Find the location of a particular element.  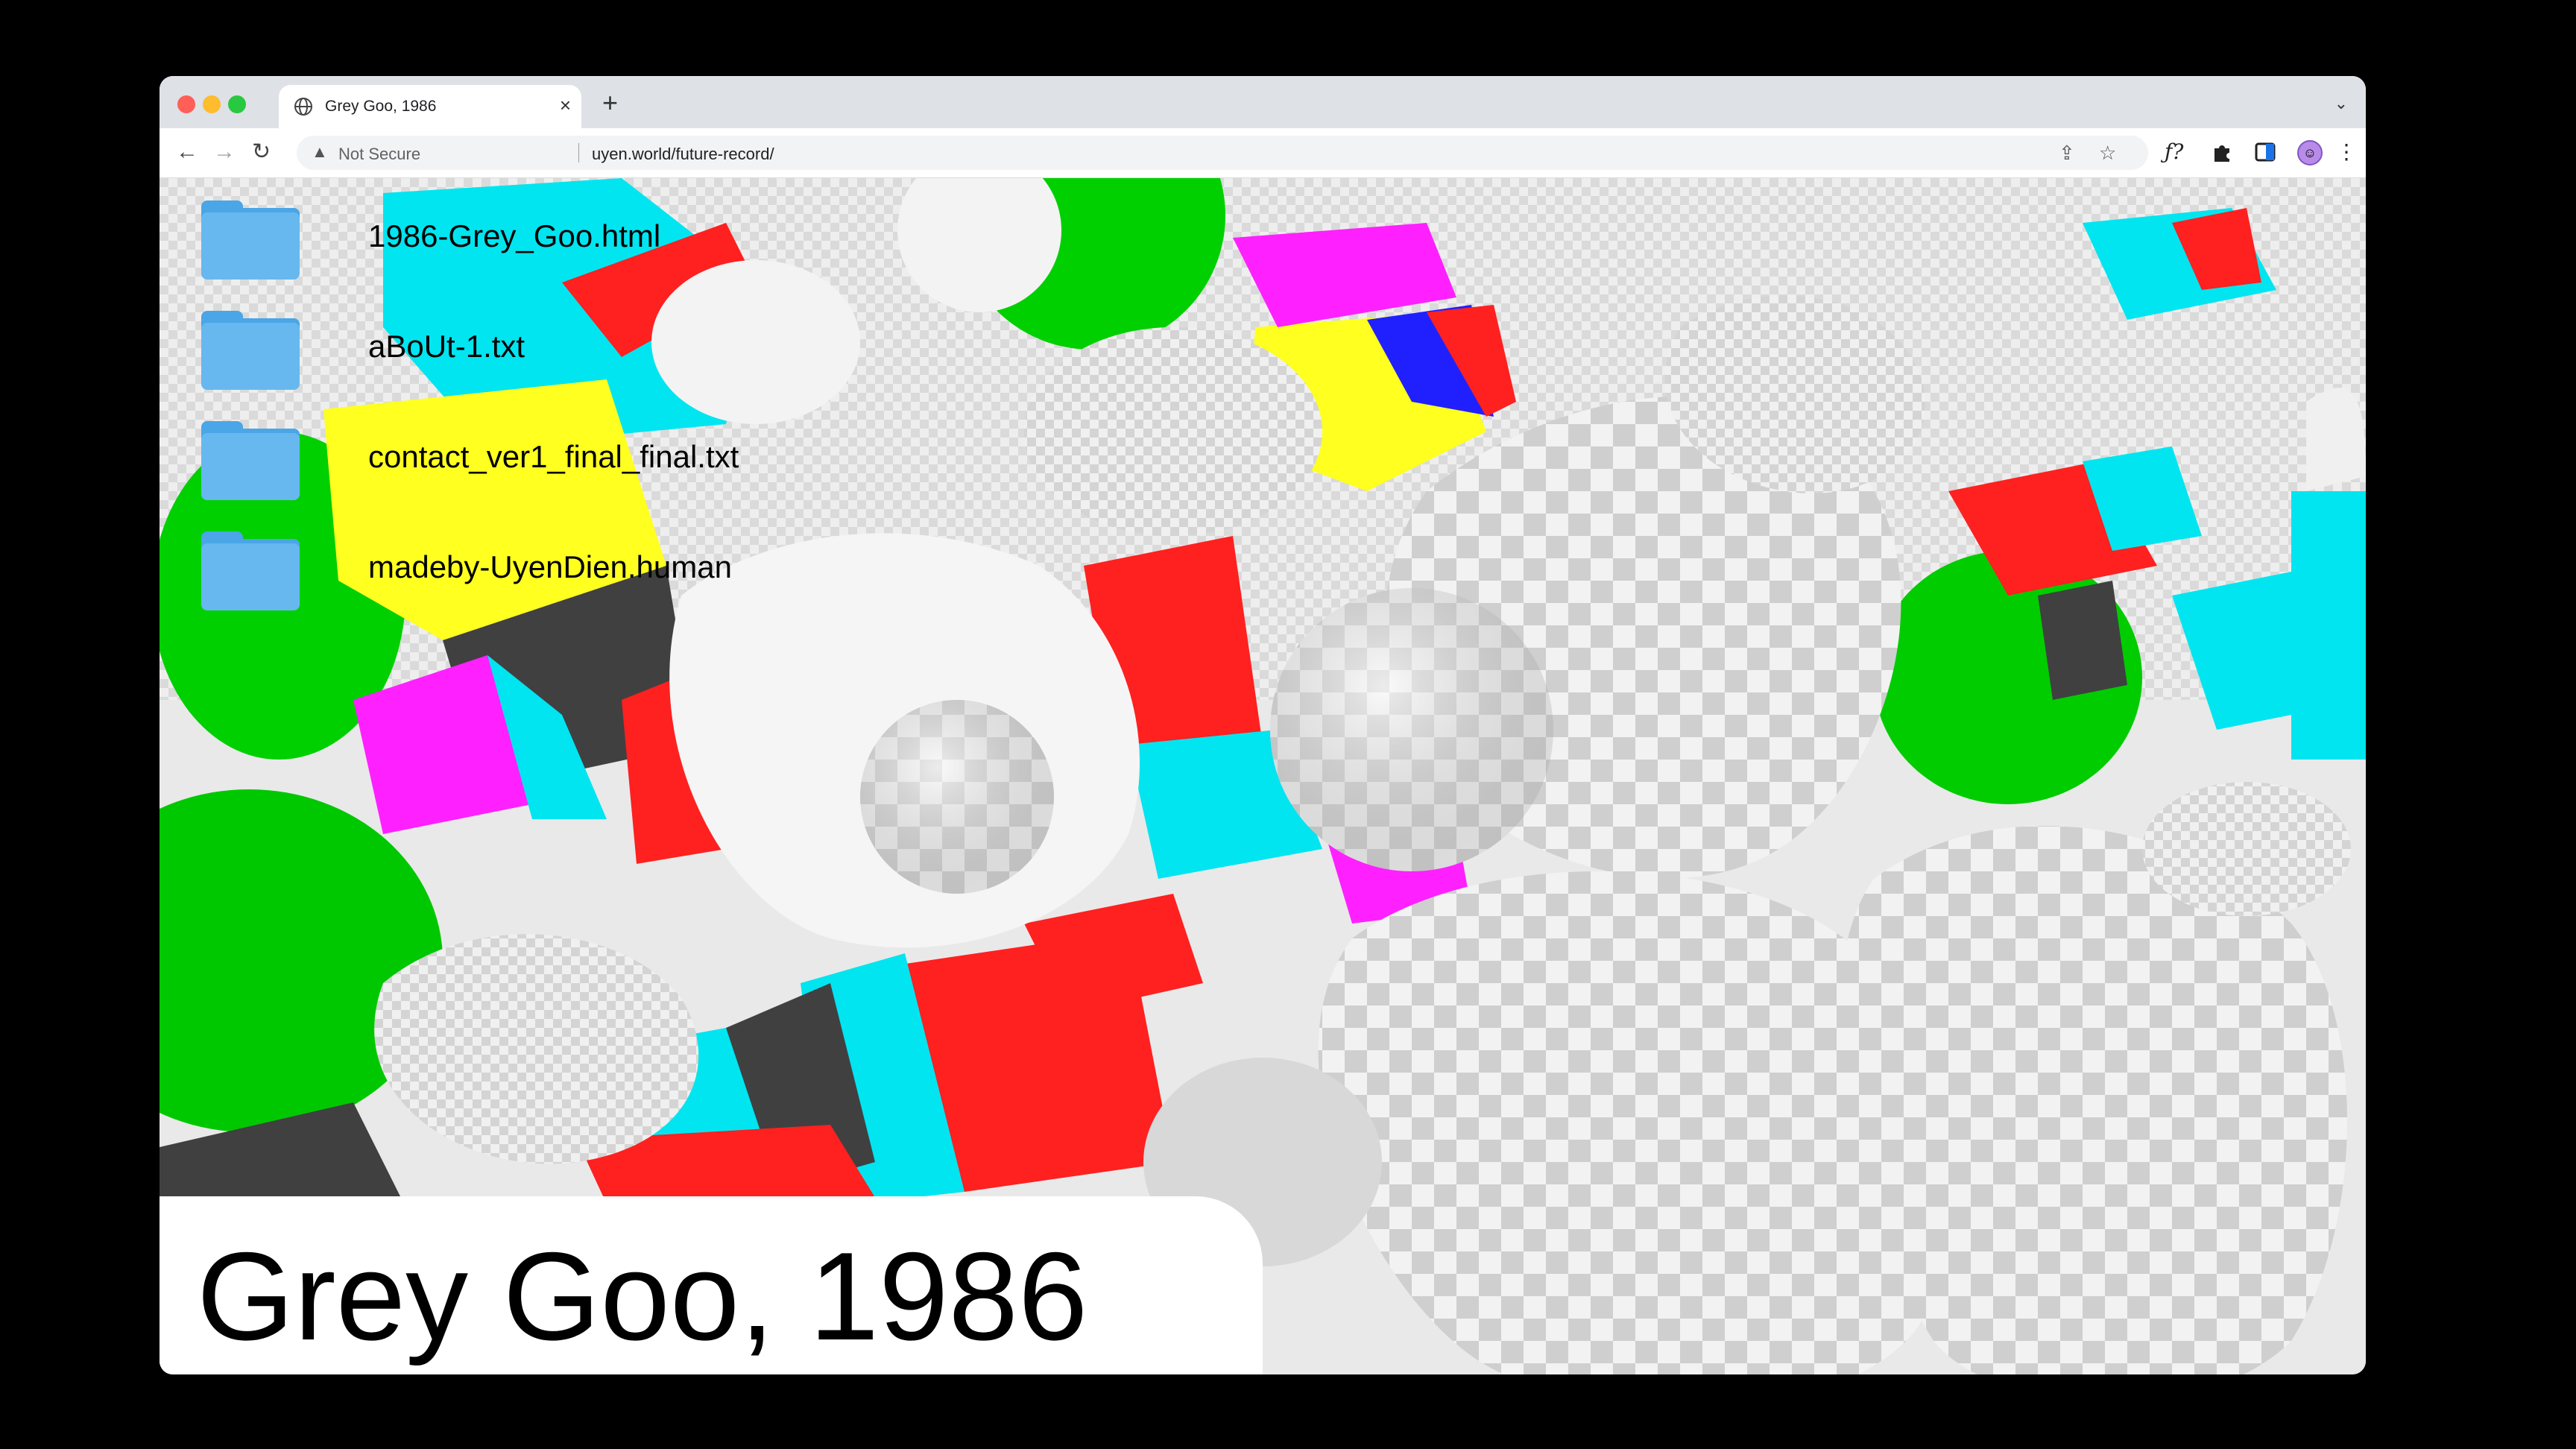

file-label: madeby-UyenDien.human is located at coordinates (550, 566).